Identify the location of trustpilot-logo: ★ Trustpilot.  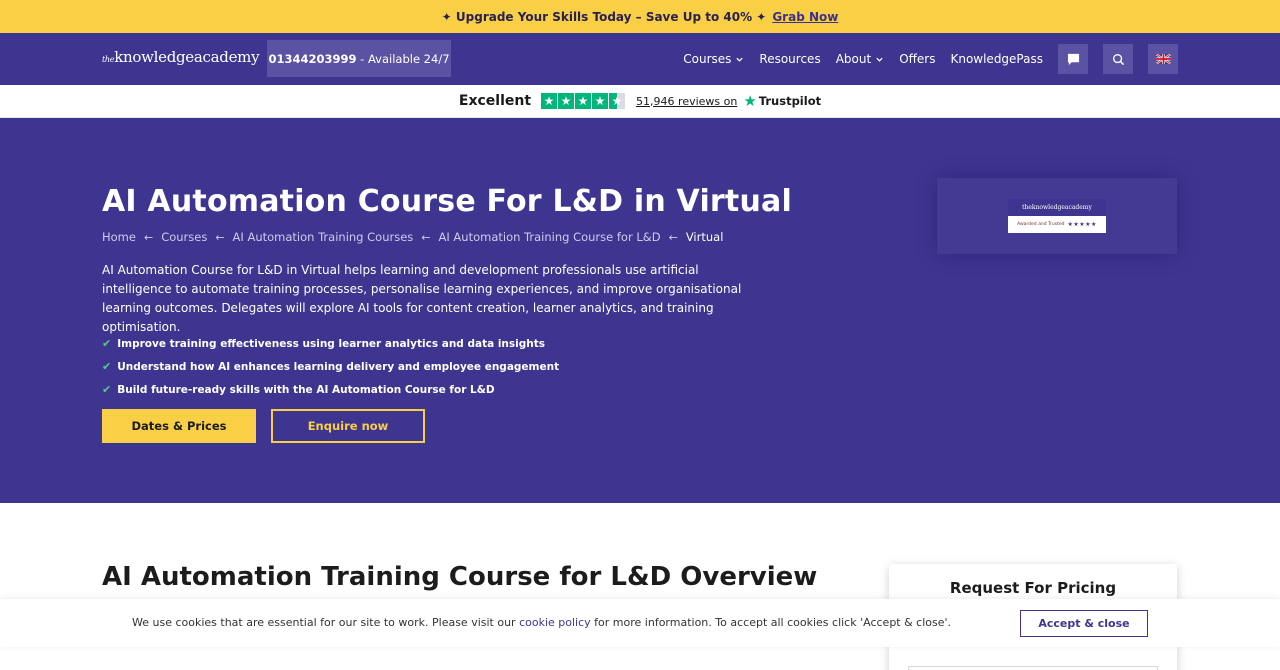
(782, 101).